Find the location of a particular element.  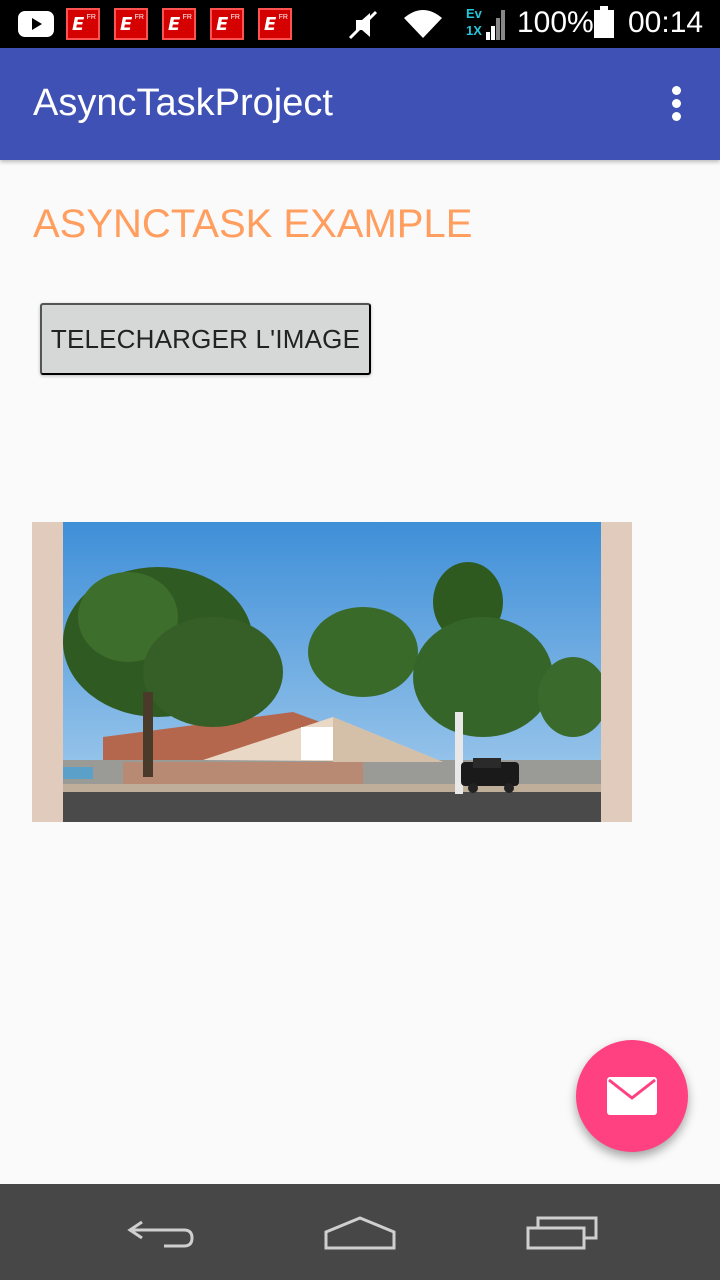

navigation-bar is located at coordinates (360, 1232).